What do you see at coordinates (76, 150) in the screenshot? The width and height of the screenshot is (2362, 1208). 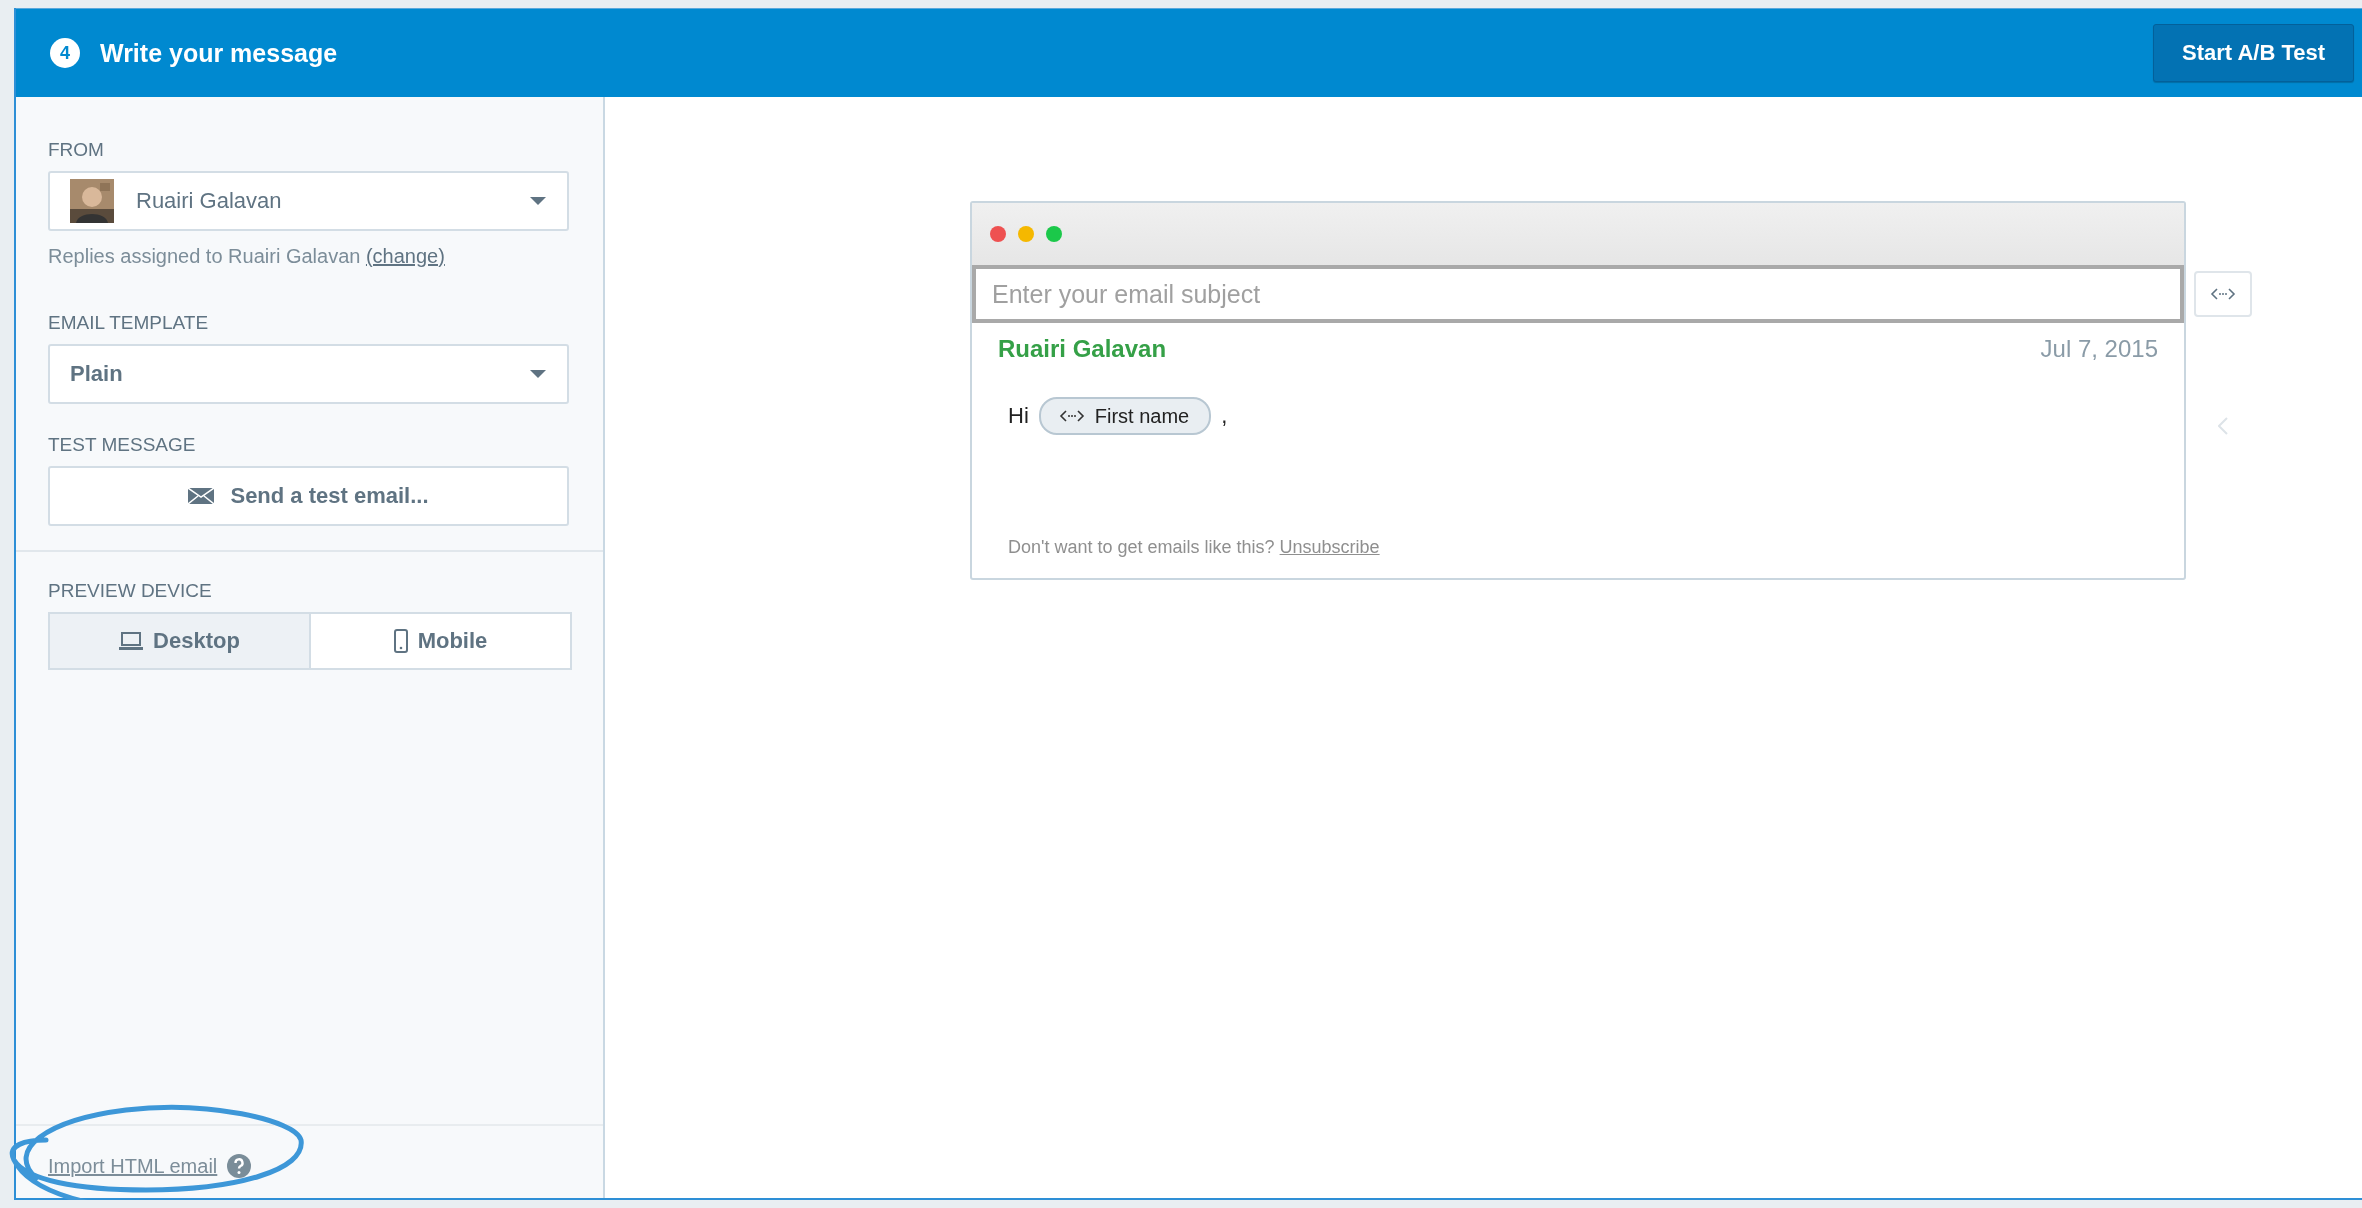 I see `field-label: FROM` at bounding box center [76, 150].